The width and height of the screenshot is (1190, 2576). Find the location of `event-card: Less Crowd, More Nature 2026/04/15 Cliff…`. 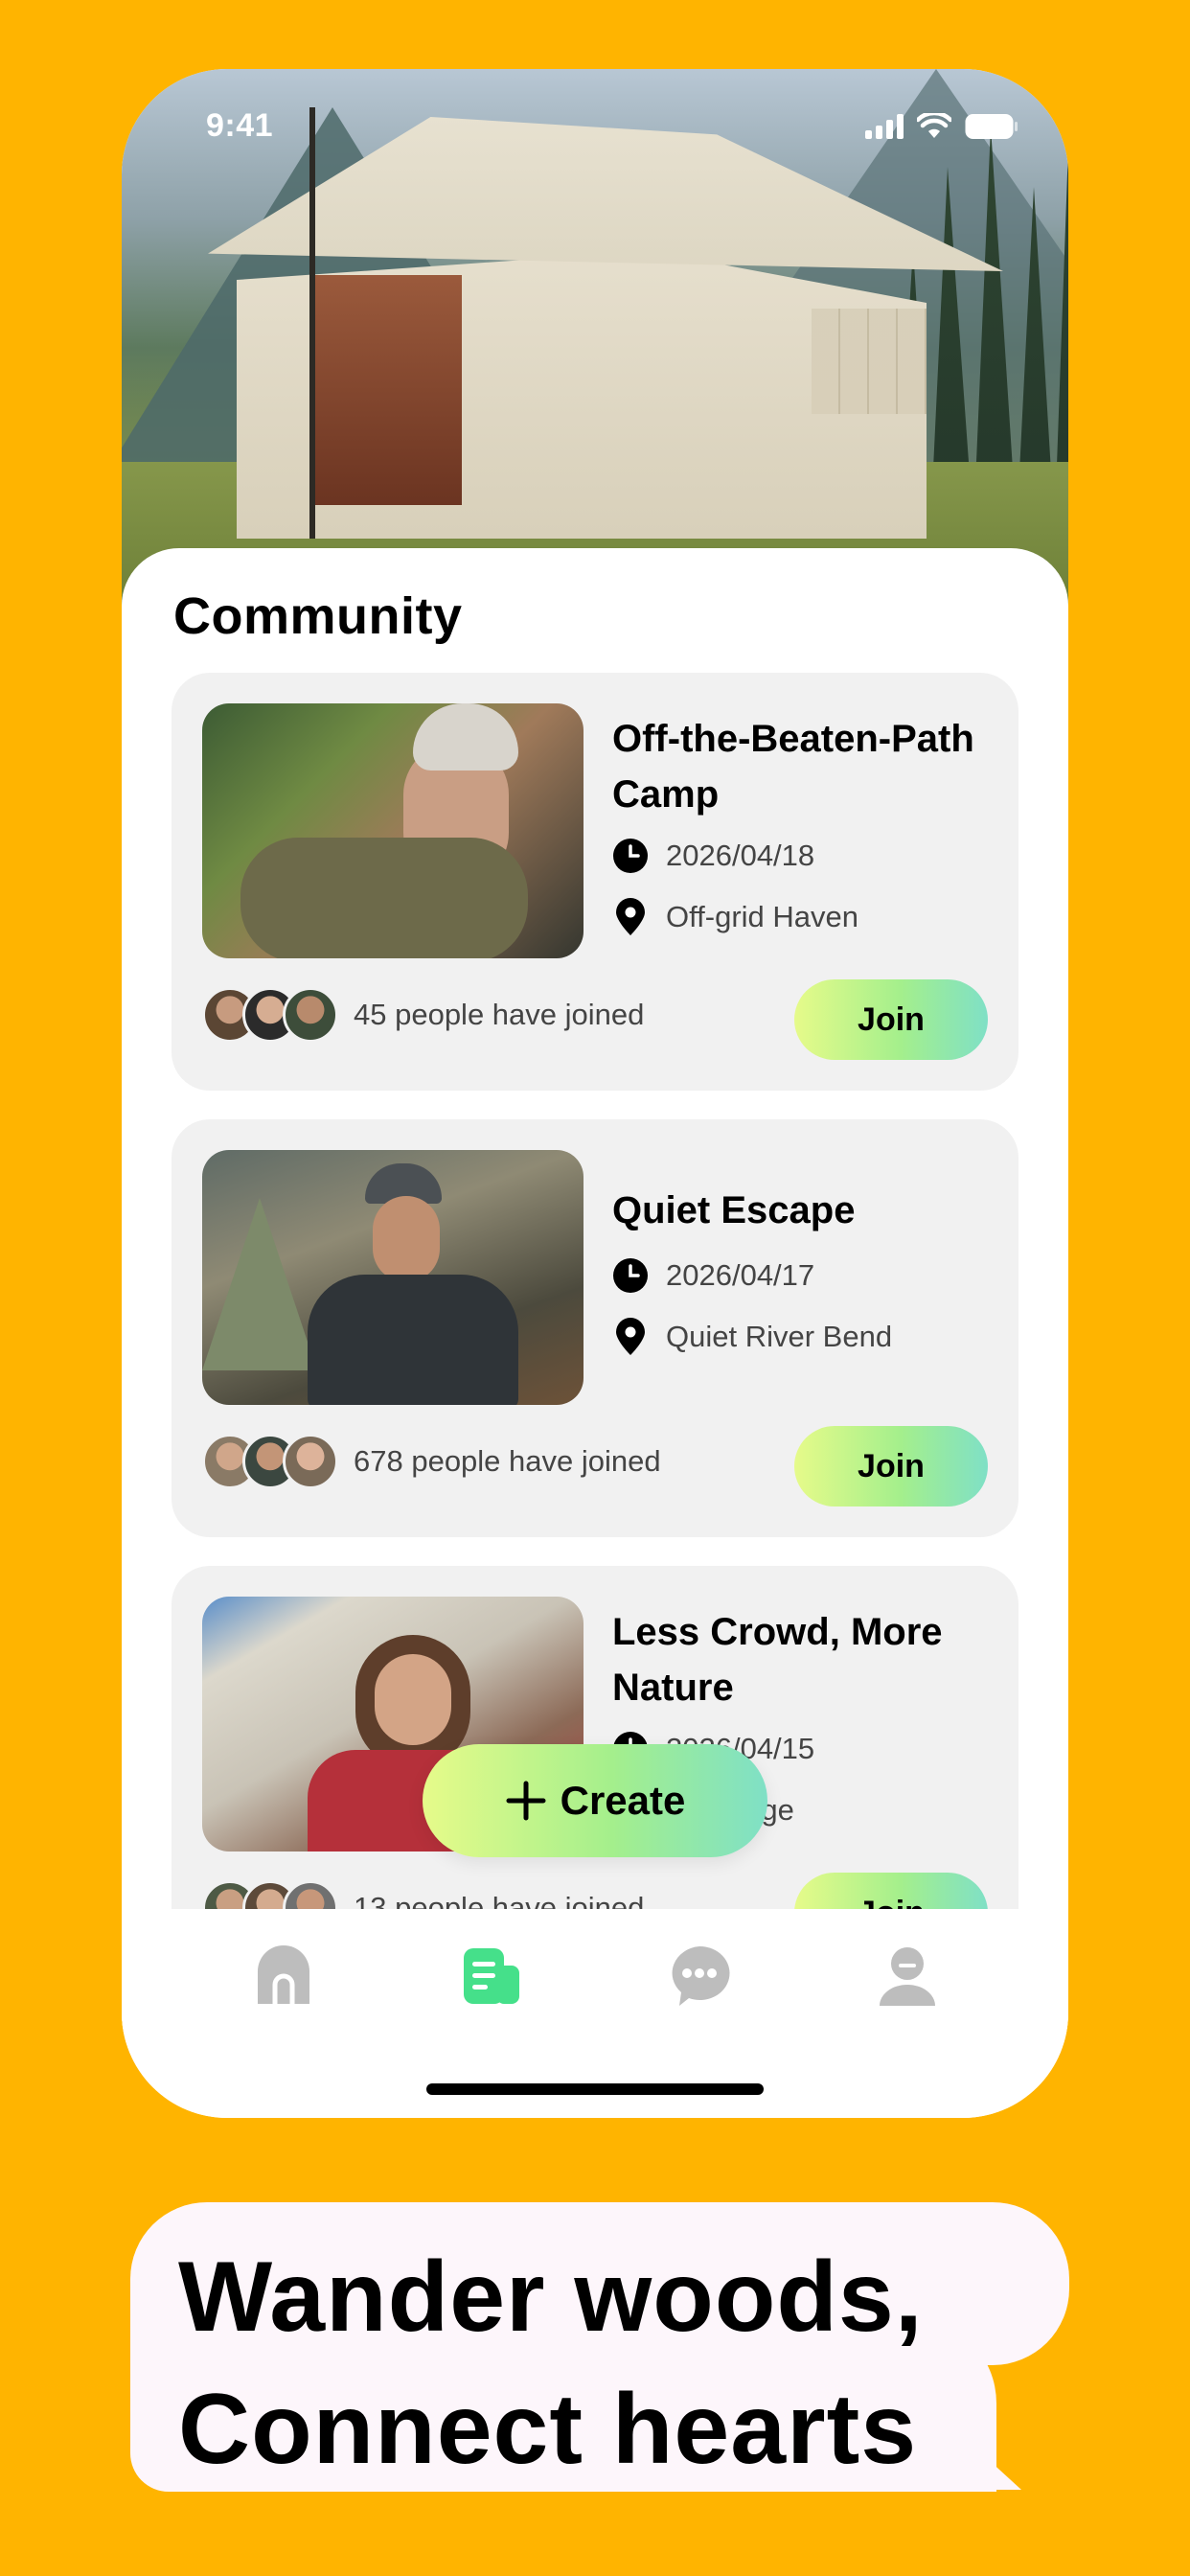

event-card: Less Crowd, More Nature 2026/04/15 Cliff… is located at coordinates (595, 1737).